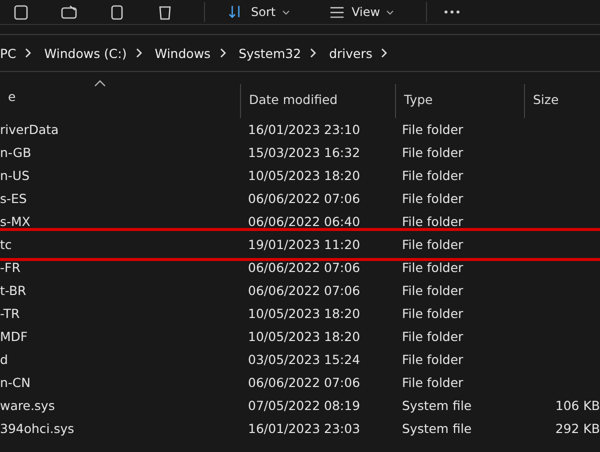  Describe the element at coordinates (8, 53) in the screenshot. I see `breadcrumb-item: PC` at that location.